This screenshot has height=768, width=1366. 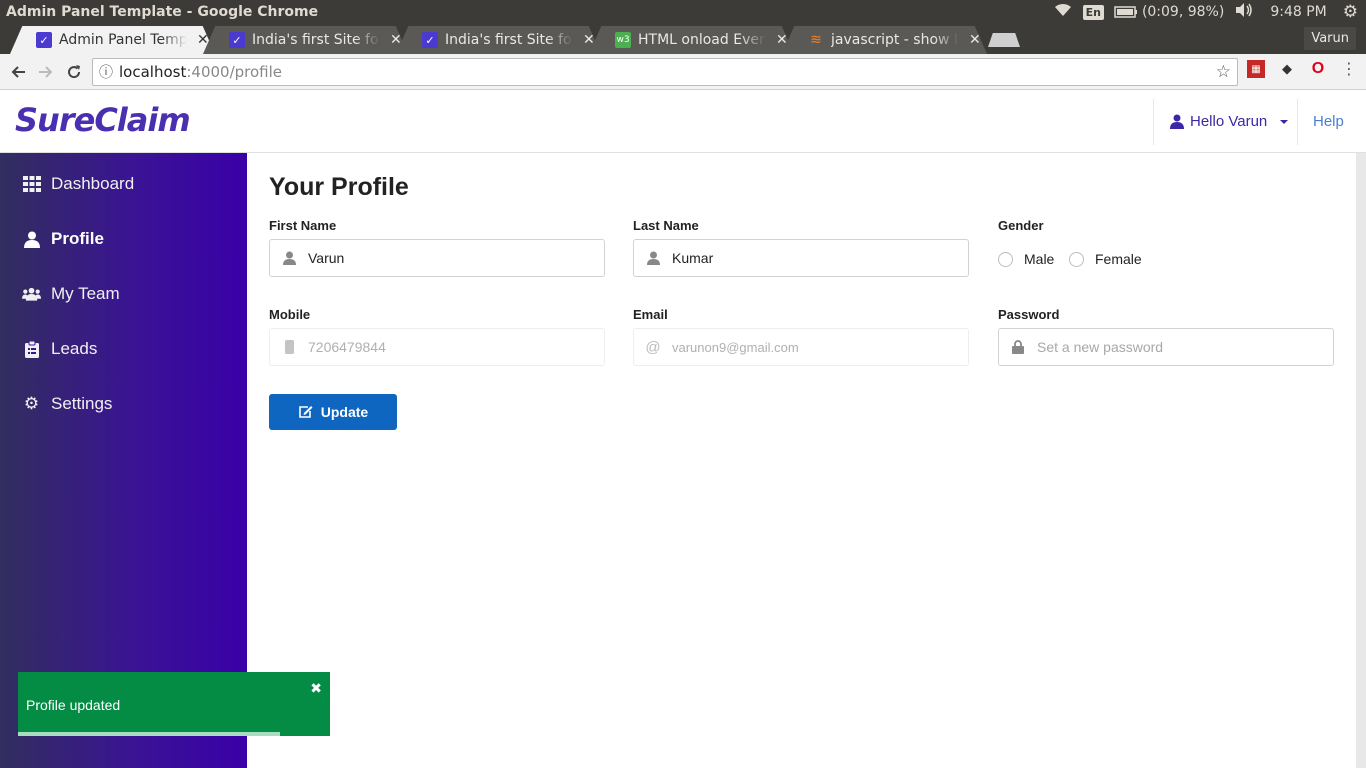 What do you see at coordinates (339, 187) in the screenshot?
I see `page-title: Your Profile` at bounding box center [339, 187].